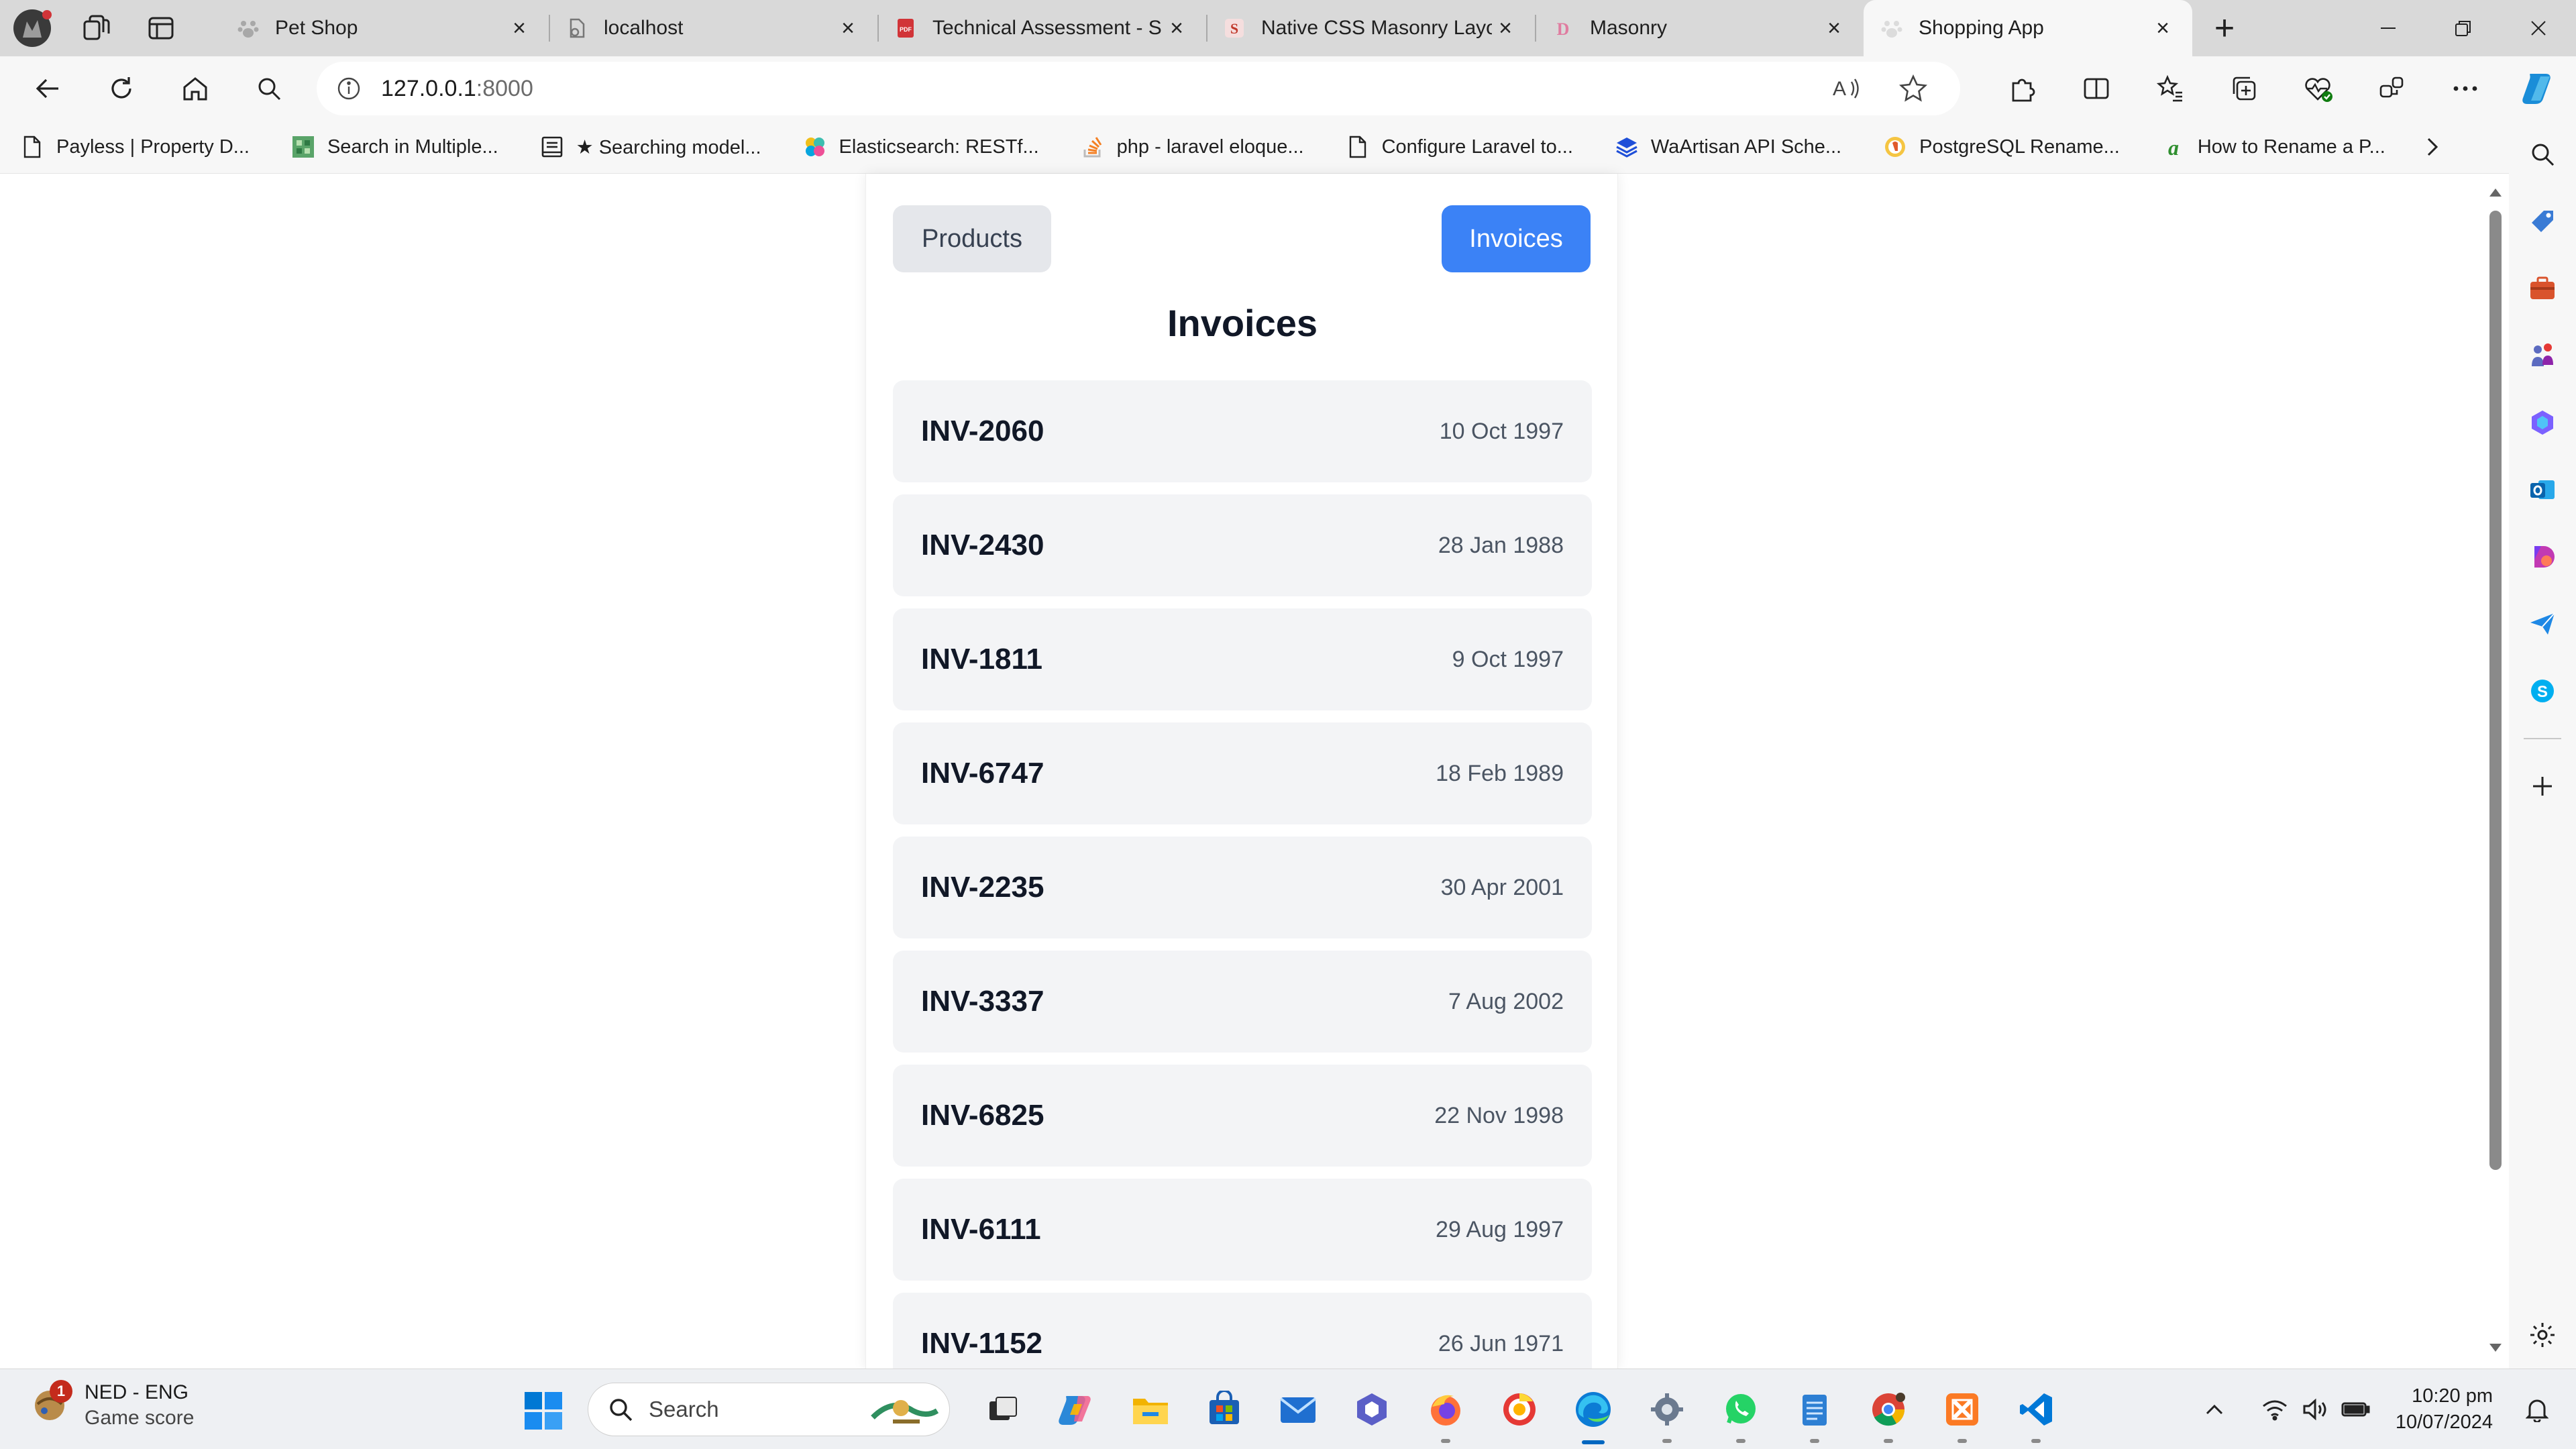 The image size is (2576, 1449). What do you see at coordinates (2542, 422) in the screenshot?
I see `microsoft-365-icon` at bounding box center [2542, 422].